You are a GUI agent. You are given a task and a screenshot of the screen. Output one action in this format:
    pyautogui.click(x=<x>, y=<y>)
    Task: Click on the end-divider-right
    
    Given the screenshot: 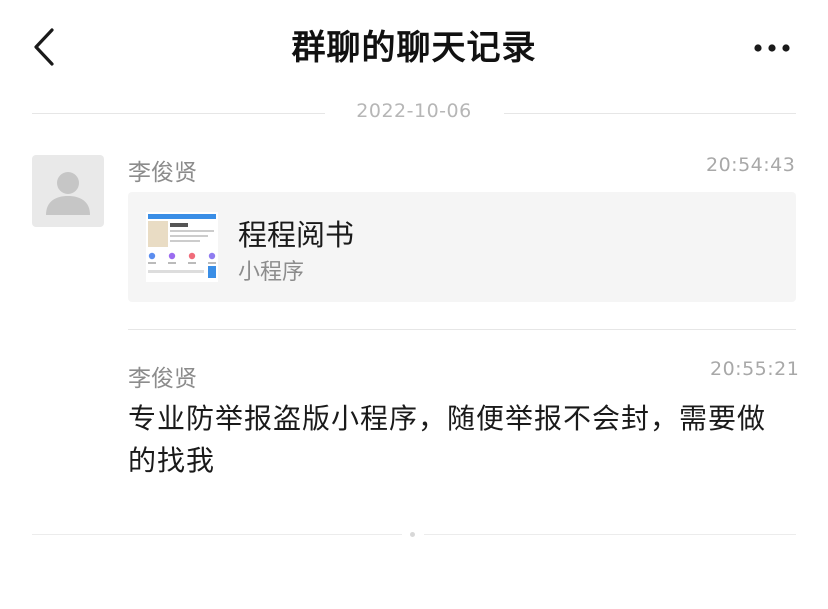 What is the action you would take?
    pyautogui.click(x=610, y=534)
    